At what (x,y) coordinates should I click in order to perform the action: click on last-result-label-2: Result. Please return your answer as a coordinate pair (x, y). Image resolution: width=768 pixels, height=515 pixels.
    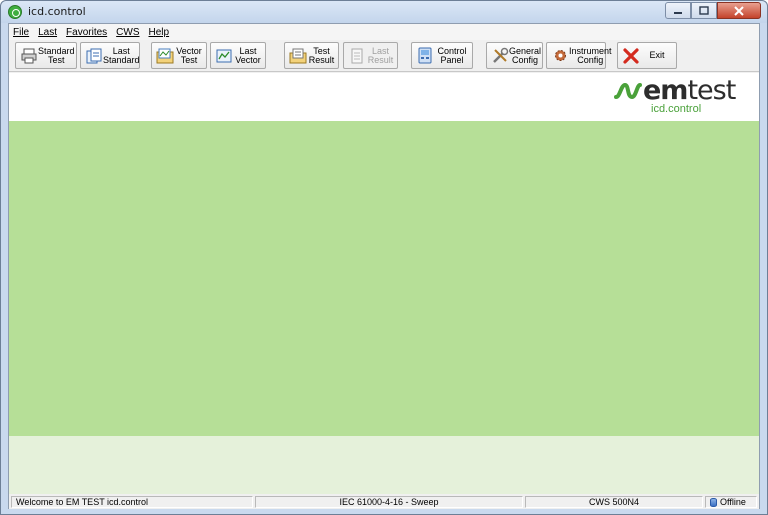
    Looking at the image, I should click on (380, 59).